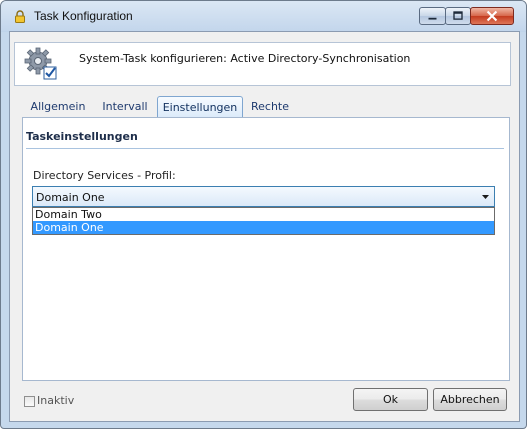  Describe the element at coordinates (263, 196) in the screenshot. I see `profile-select: Domain One` at that location.